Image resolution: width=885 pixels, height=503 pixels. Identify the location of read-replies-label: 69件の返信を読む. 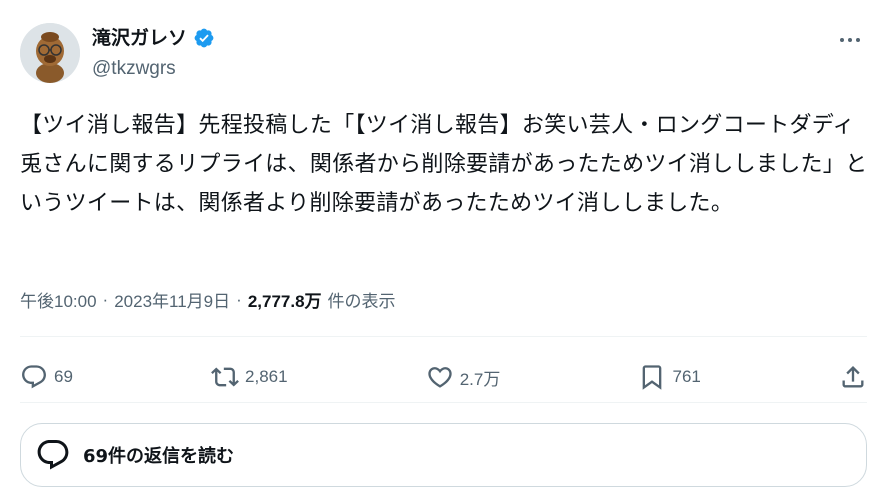
(159, 456).